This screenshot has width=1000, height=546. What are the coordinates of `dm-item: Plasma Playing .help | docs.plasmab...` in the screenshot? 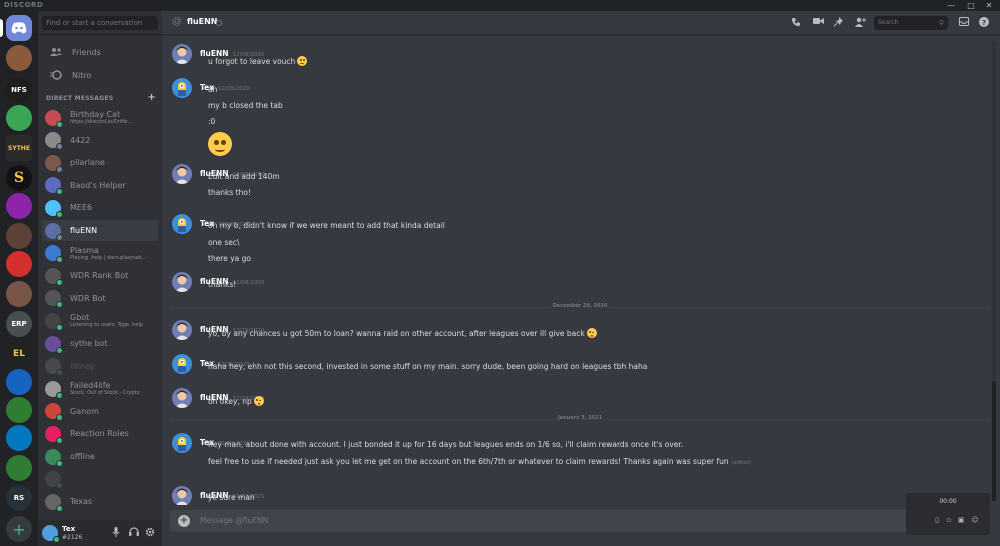 It's located at (100, 253).